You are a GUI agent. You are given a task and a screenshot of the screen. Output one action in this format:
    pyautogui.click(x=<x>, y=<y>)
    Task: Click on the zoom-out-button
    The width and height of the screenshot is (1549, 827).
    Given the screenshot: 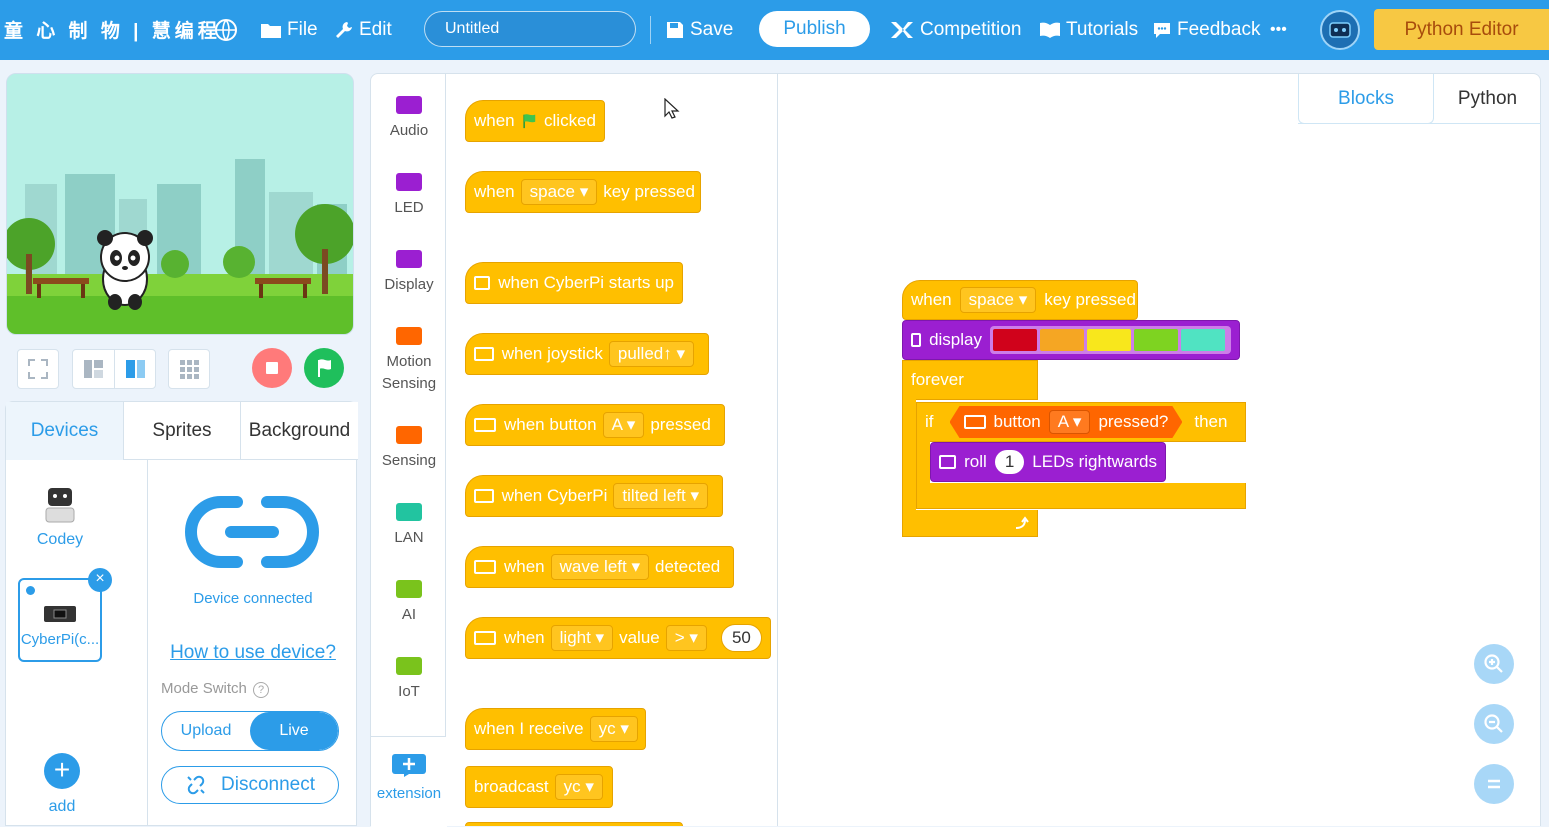 What is the action you would take?
    pyautogui.click(x=1494, y=724)
    